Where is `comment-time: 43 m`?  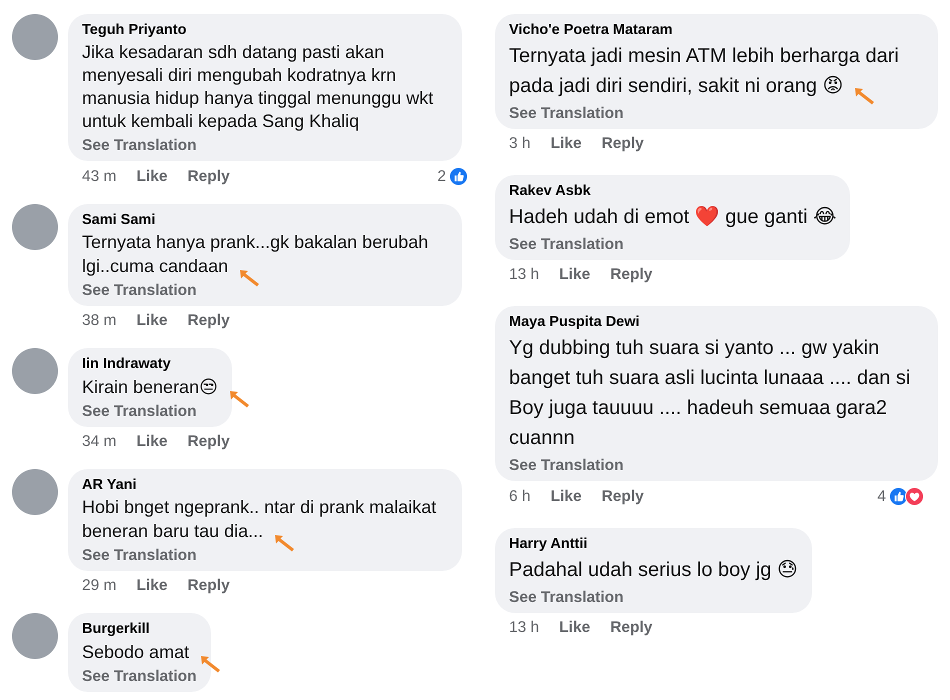
comment-time: 43 m is located at coordinates (99, 177).